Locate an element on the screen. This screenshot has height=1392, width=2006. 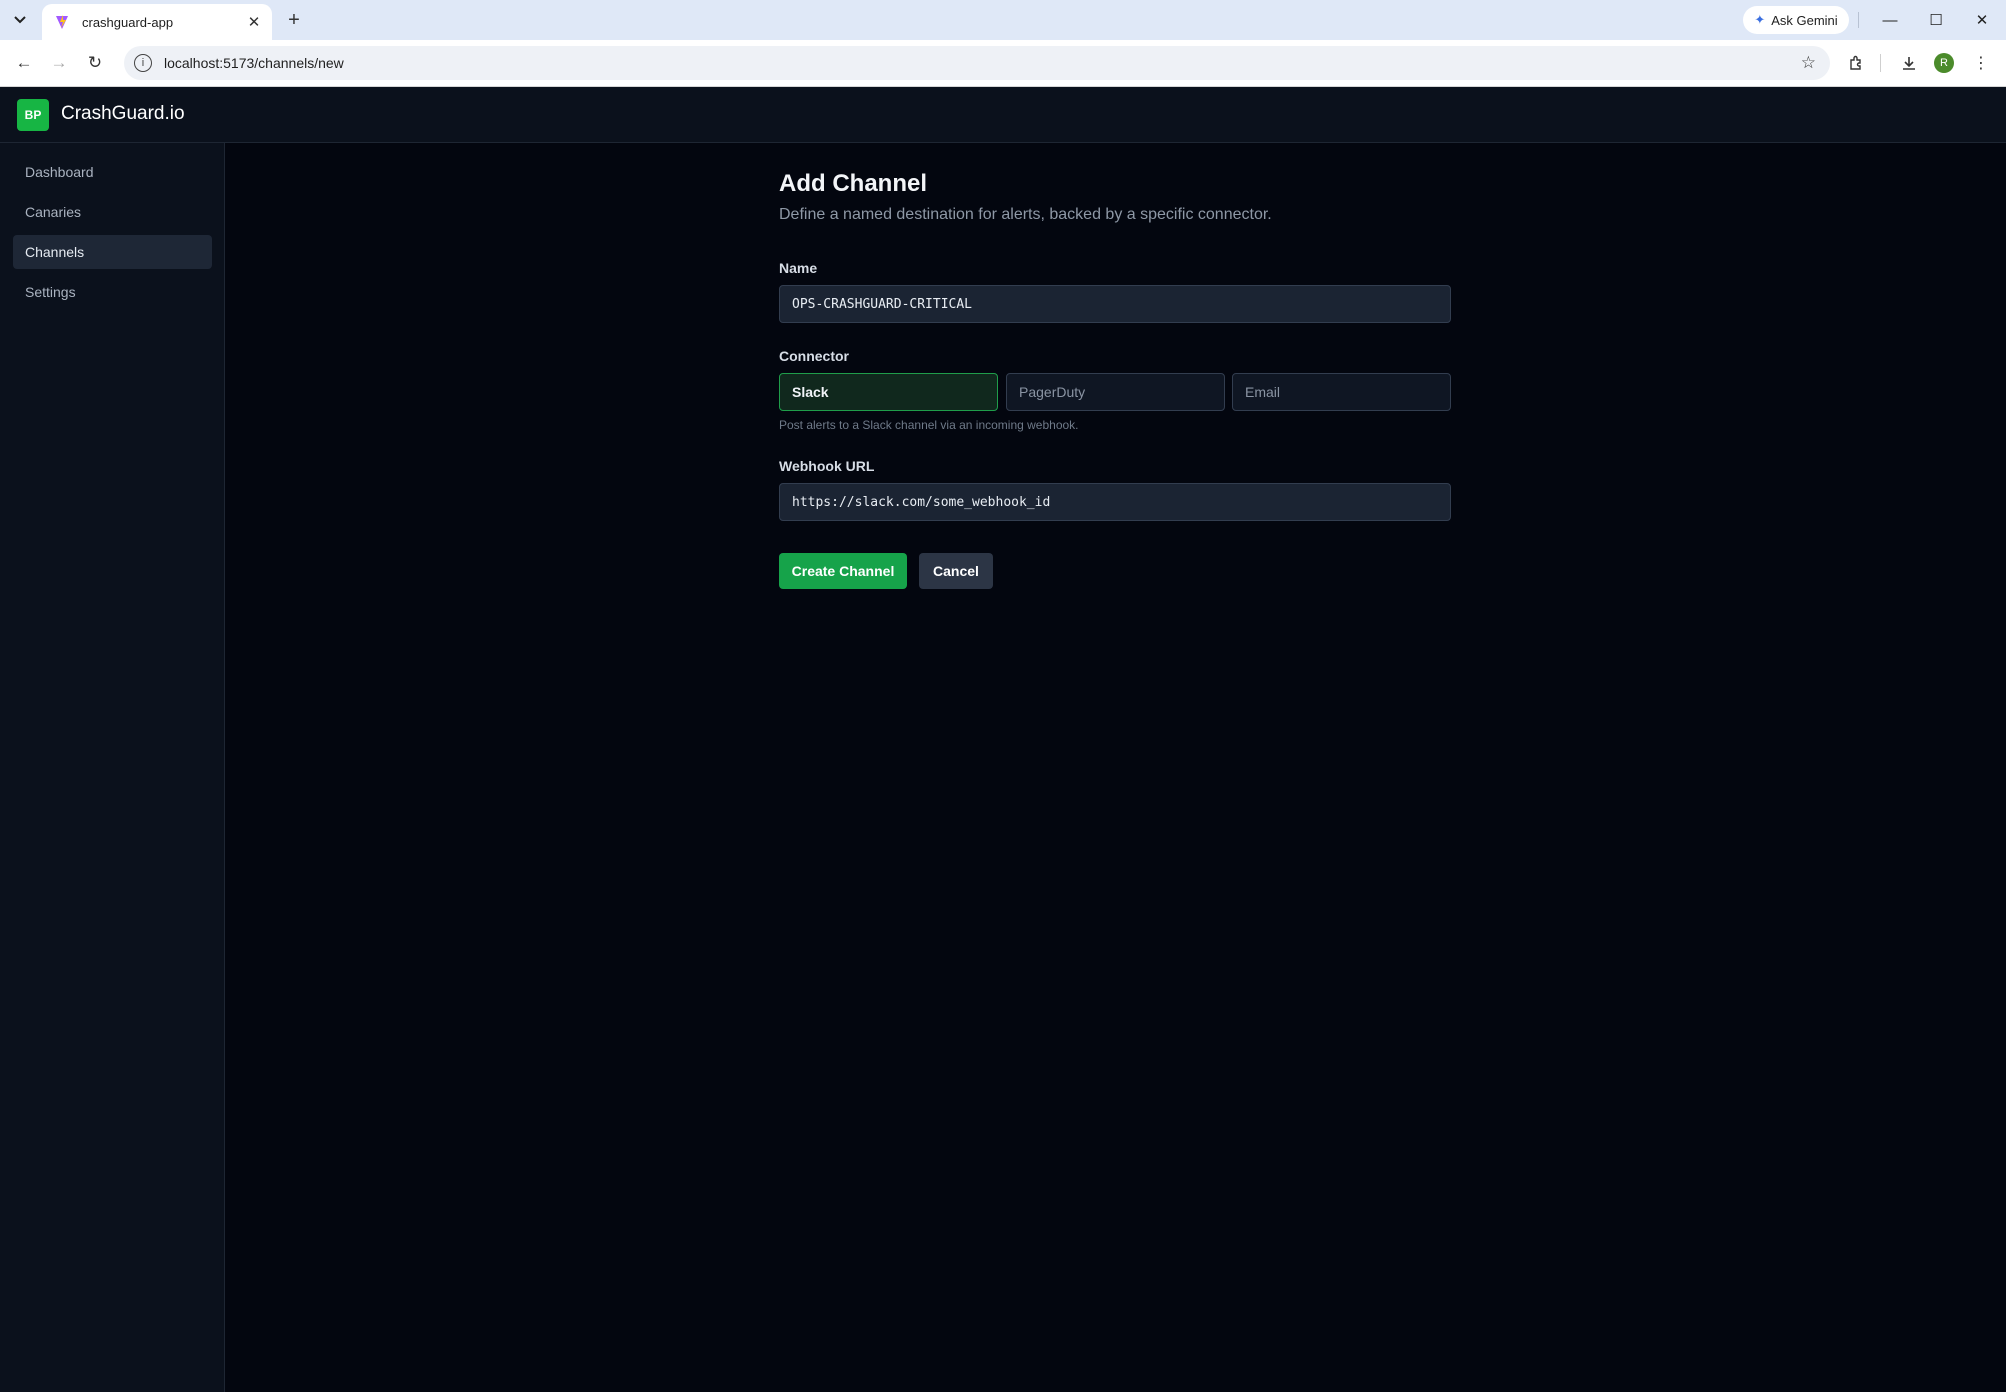
maximize-icon: ☐ is located at coordinates (1936, 20).